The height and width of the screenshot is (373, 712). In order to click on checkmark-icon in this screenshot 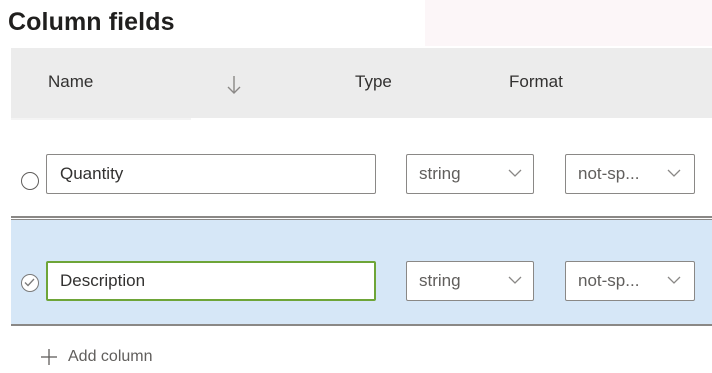, I will do `click(29, 282)`.